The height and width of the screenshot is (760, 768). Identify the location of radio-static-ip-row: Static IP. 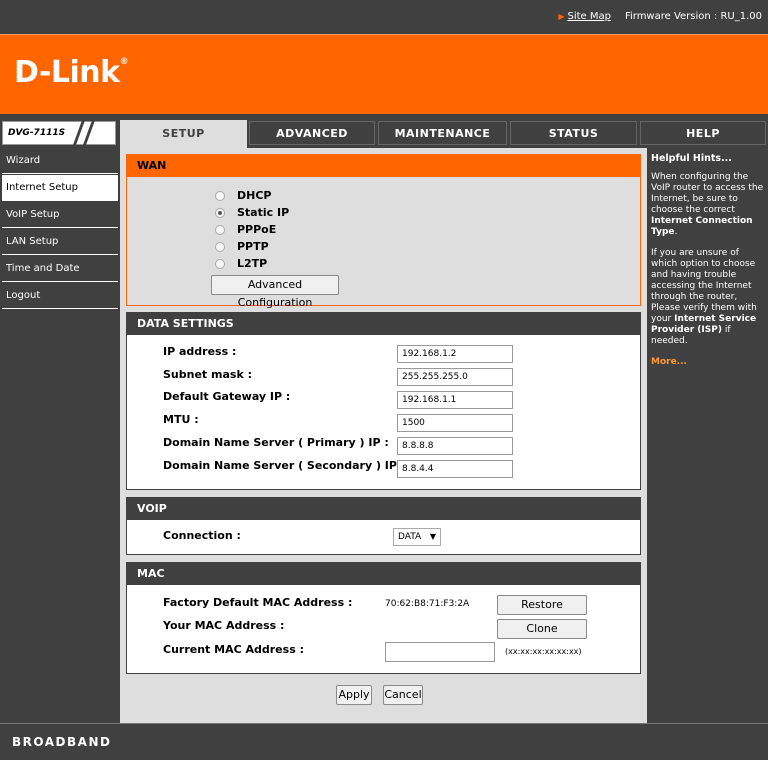
(252, 212).